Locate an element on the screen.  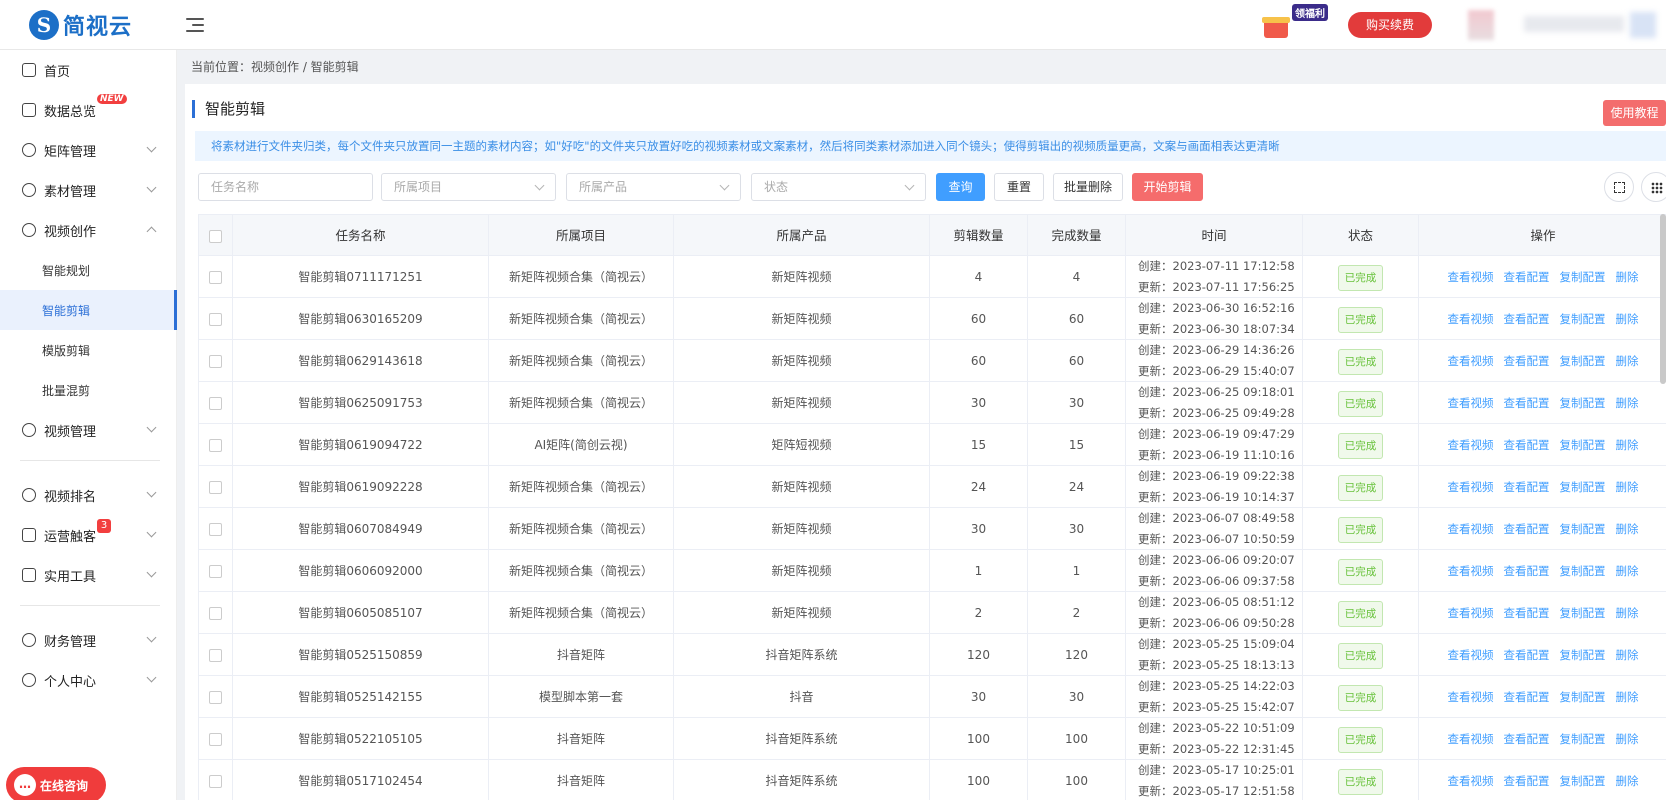
sidebar-item-video-creation: 视频创作 is located at coordinates (88, 230).